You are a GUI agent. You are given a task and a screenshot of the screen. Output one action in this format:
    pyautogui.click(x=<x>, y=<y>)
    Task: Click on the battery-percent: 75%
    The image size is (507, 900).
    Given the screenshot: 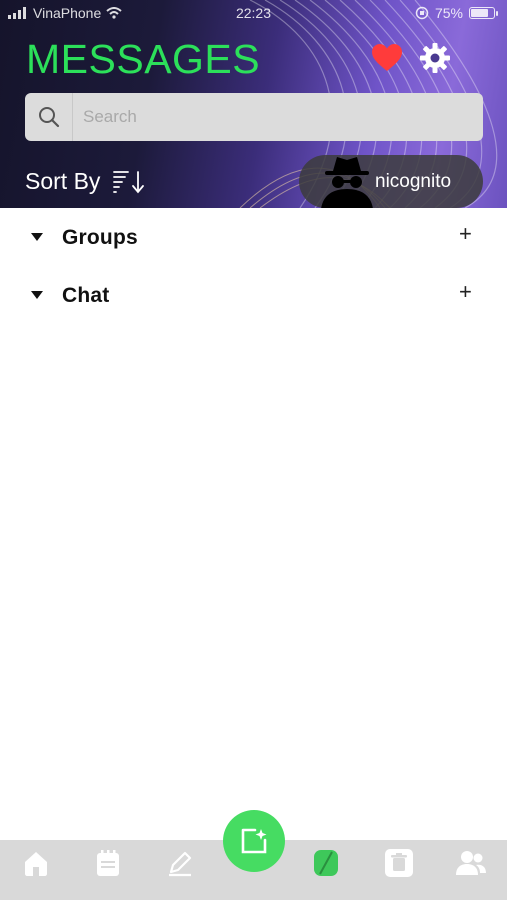 What is the action you would take?
    pyautogui.click(x=448, y=13)
    